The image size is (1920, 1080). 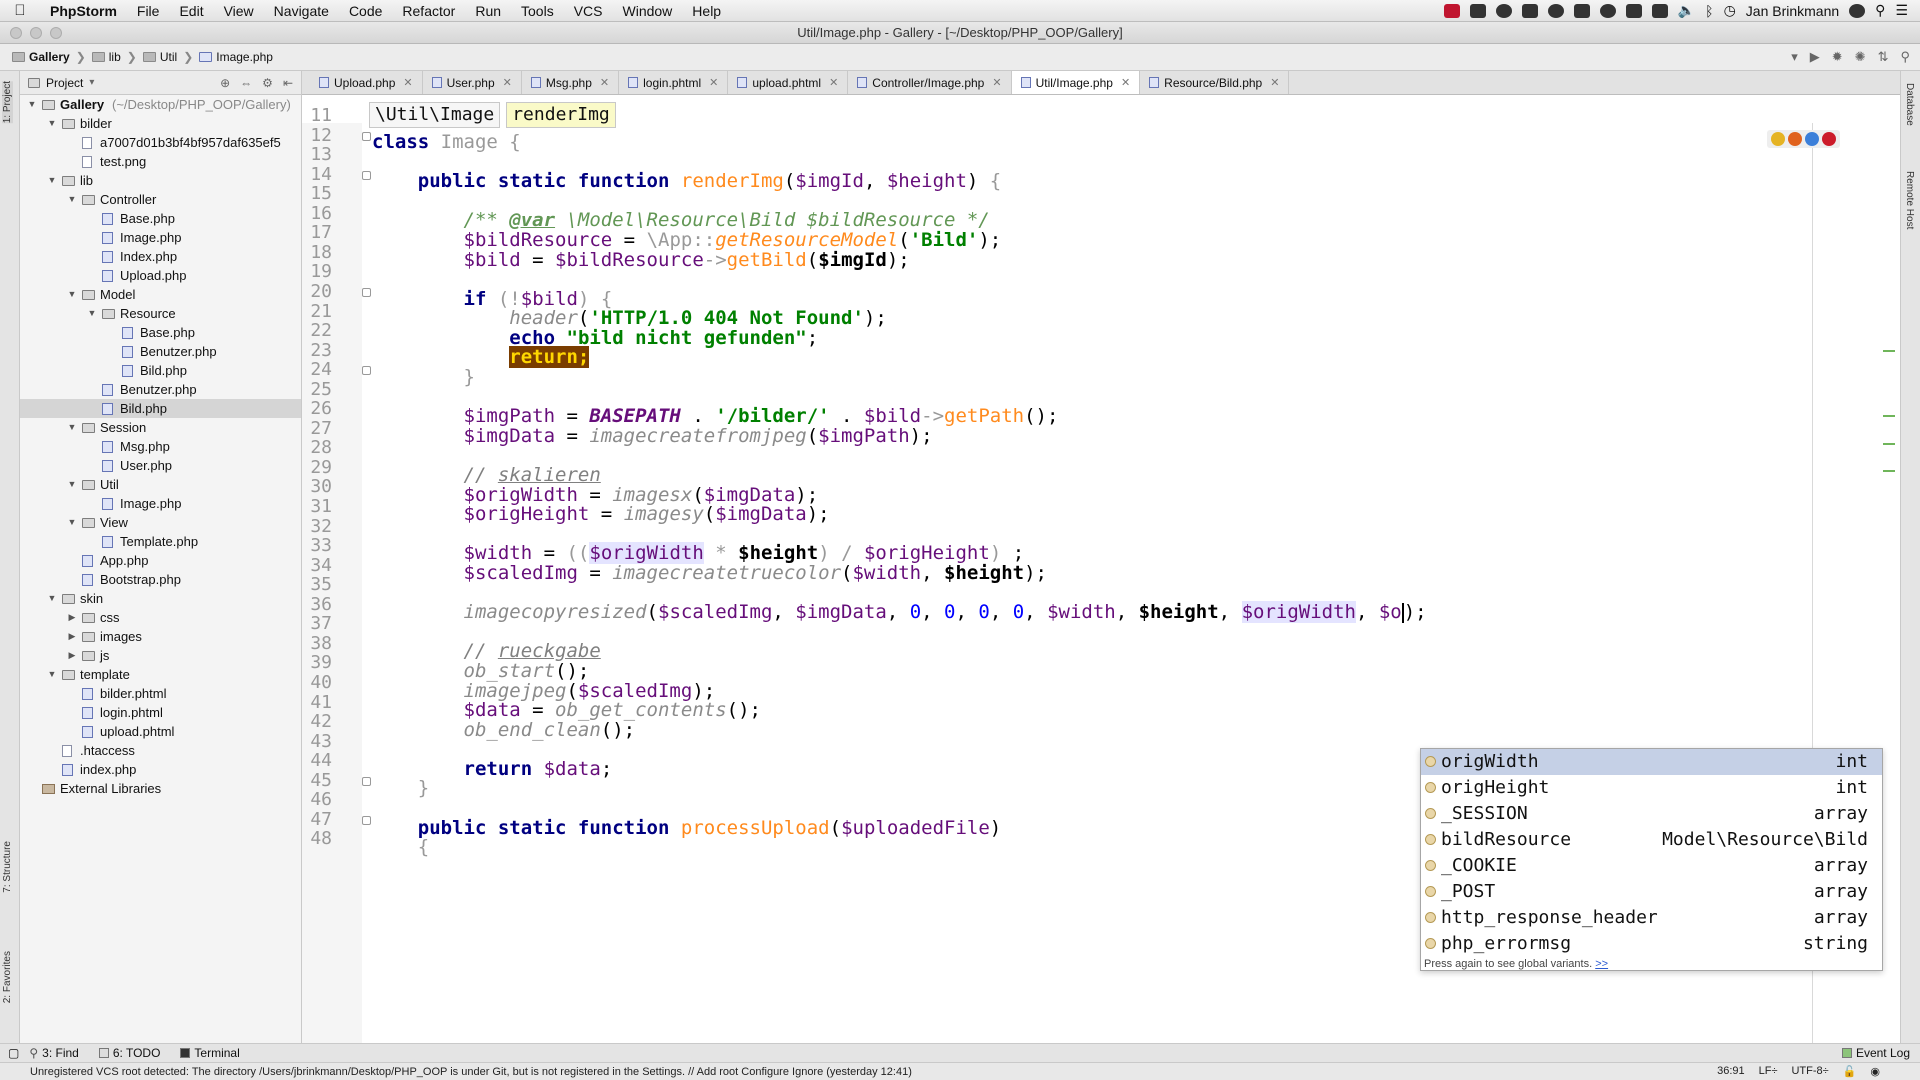 What do you see at coordinates (160, 370) in the screenshot?
I see `tree-item: Bild.php` at bounding box center [160, 370].